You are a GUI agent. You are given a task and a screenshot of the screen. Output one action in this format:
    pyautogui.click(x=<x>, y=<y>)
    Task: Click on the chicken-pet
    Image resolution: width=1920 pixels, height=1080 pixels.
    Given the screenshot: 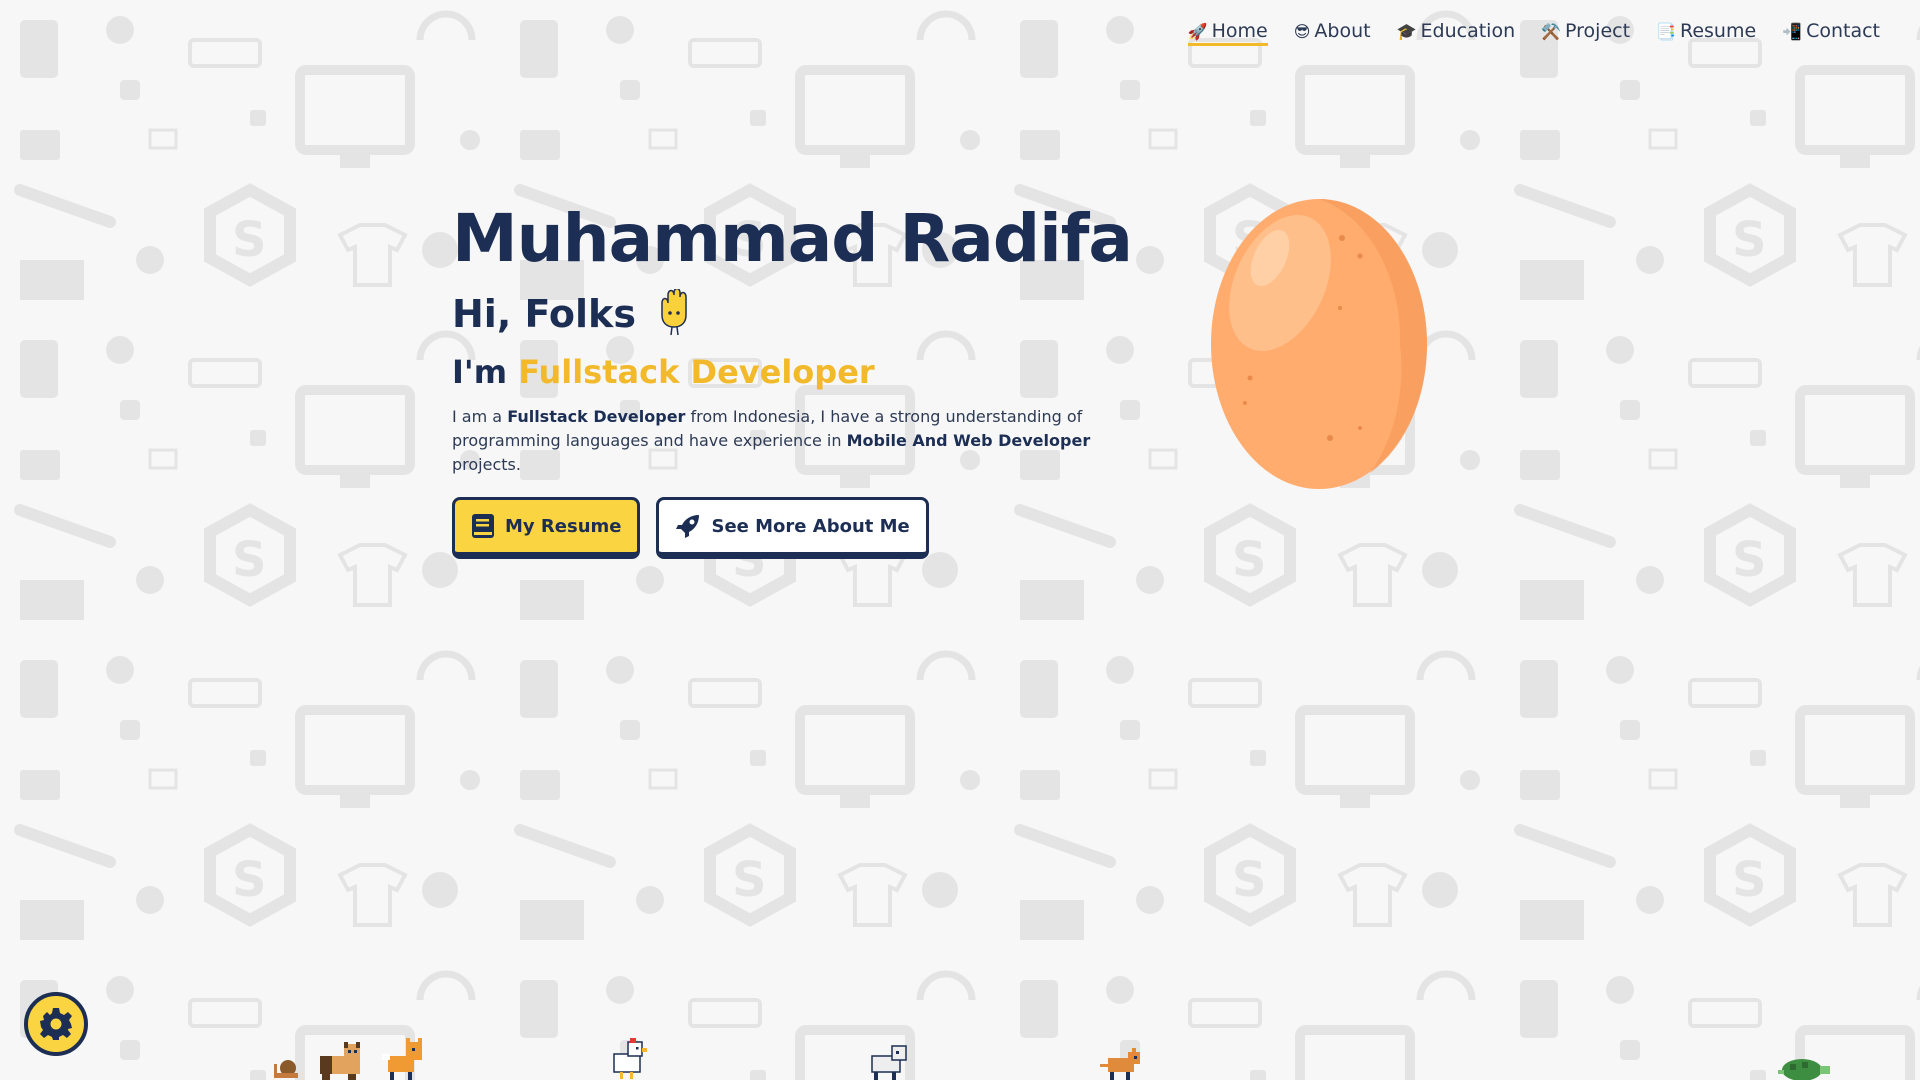 What is the action you would take?
    pyautogui.click(x=630, y=1058)
    